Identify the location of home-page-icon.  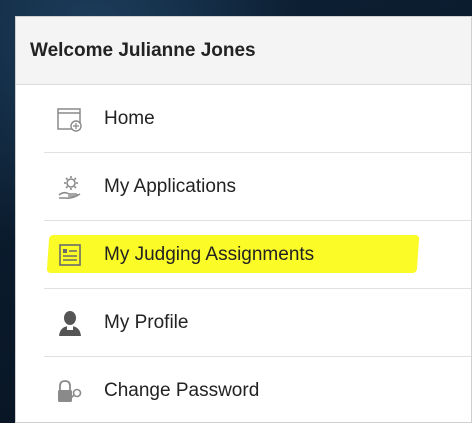
(70, 119).